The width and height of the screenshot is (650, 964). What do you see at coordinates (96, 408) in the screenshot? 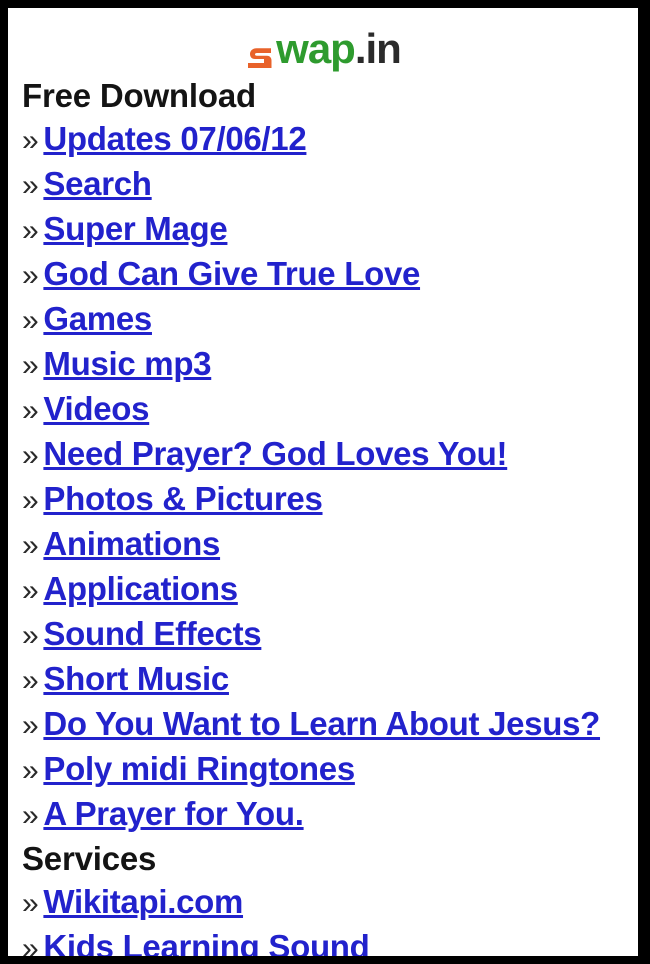
I see `link-videos: Videos` at bounding box center [96, 408].